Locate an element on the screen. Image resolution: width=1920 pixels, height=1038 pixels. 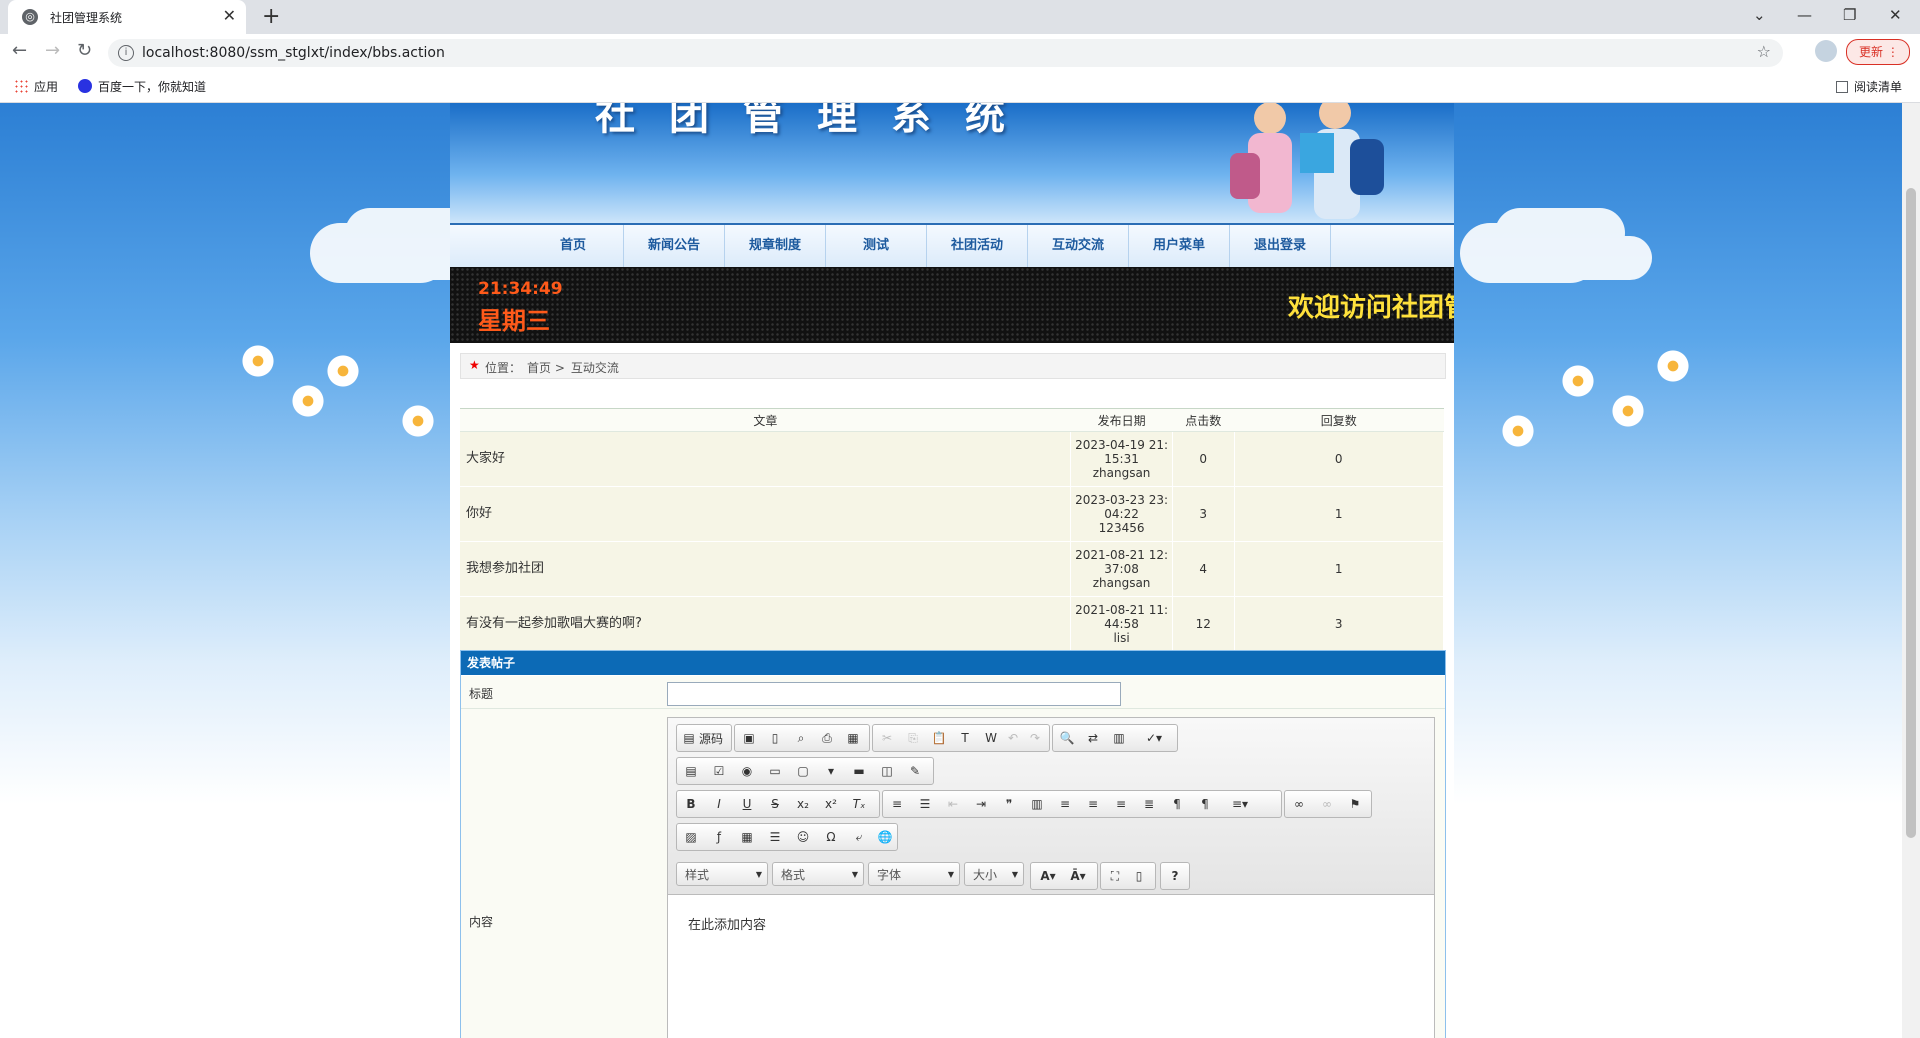
undo-icon: ↶ is located at coordinates (1013, 738).